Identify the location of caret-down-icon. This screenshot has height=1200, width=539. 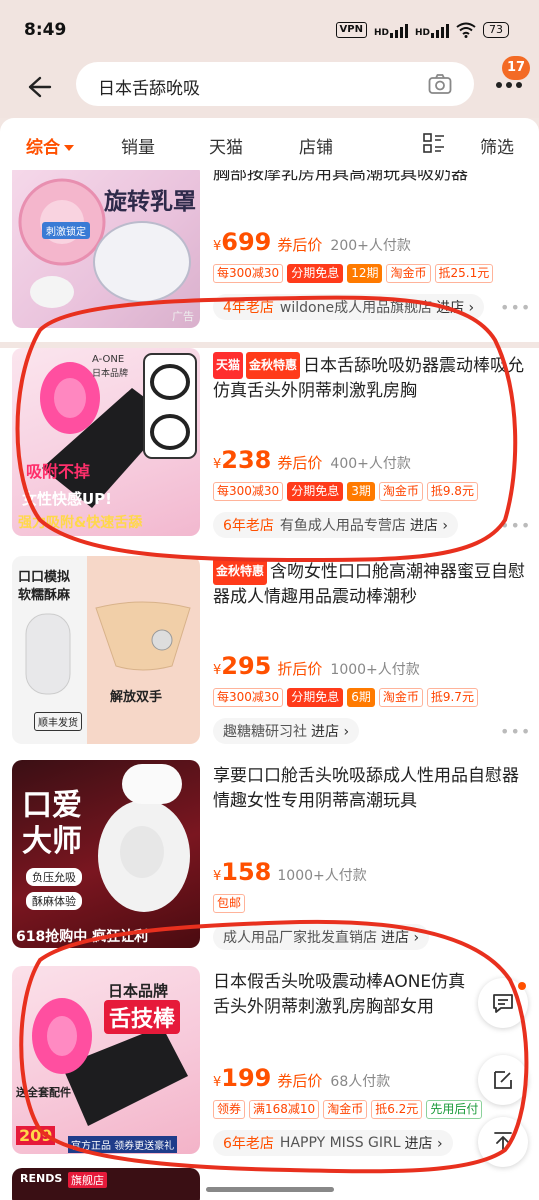
(69, 148).